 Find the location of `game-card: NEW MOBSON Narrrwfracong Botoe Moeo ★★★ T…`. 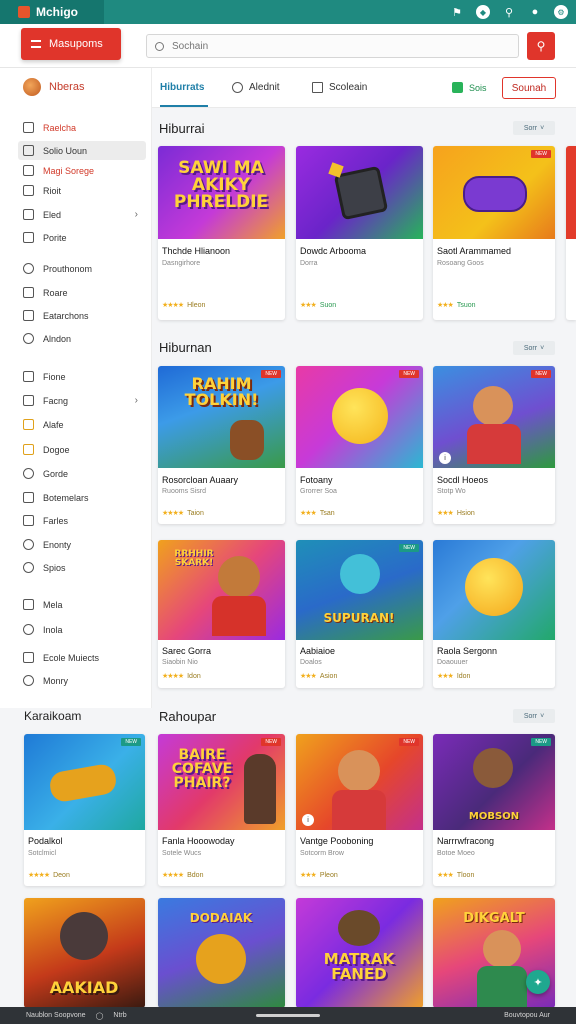

game-card: NEW MOBSON Narrrwfracong Botoe Moeo ★★★ T… is located at coordinates (494, 810).